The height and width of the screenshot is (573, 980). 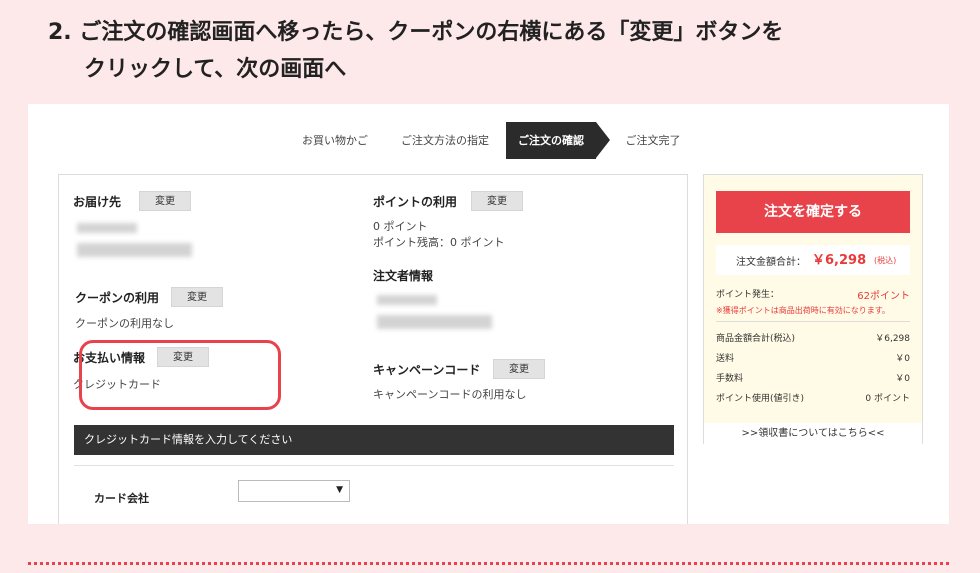 What do you see at coordinates (339, 490) in the screenshot?
I see `chevron-down-icon: ▼` at bounding box center [339, 490].